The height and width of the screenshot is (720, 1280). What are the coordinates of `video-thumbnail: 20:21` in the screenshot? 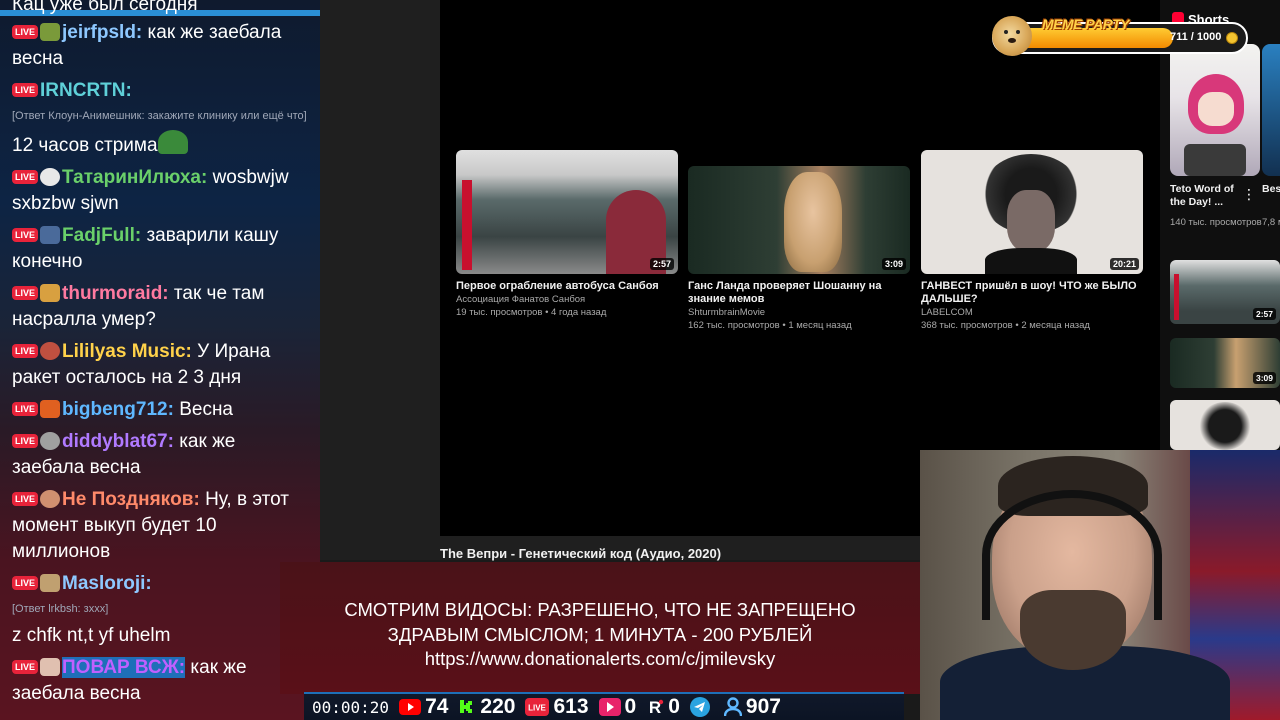 It's located at (1032, 212).